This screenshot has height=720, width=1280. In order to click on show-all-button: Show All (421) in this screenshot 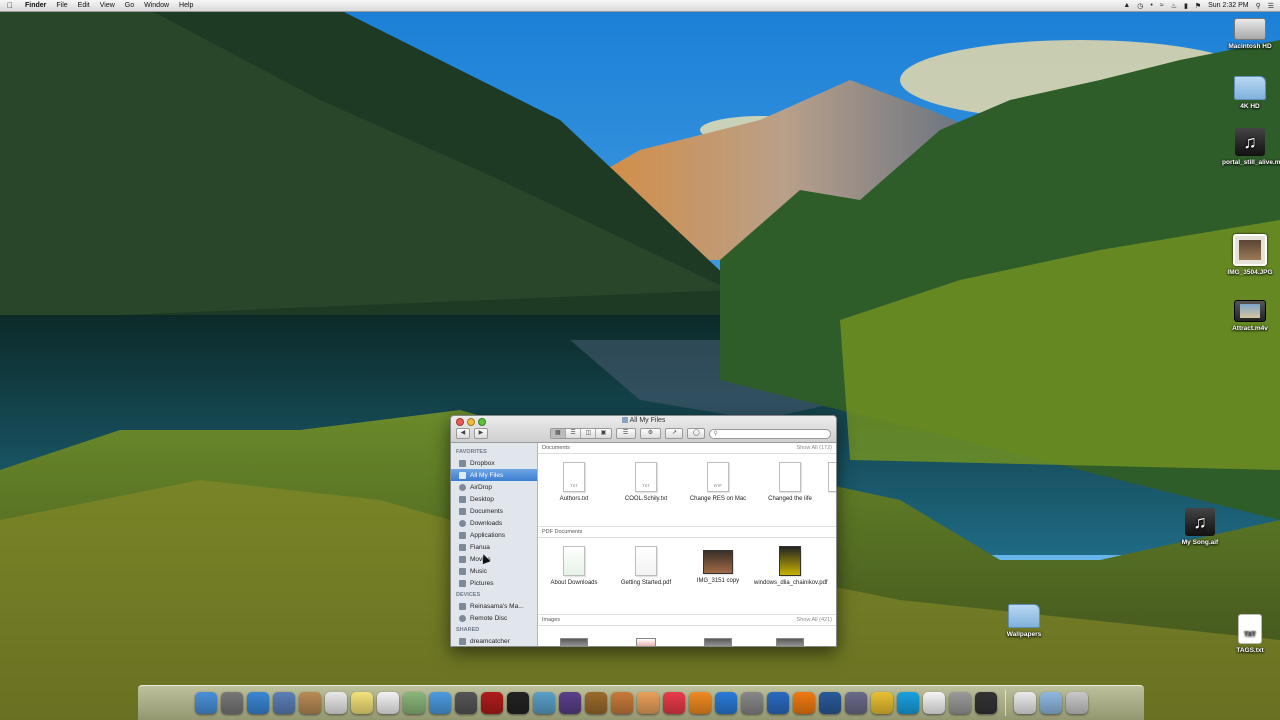, I will do `click(814, 620)`.